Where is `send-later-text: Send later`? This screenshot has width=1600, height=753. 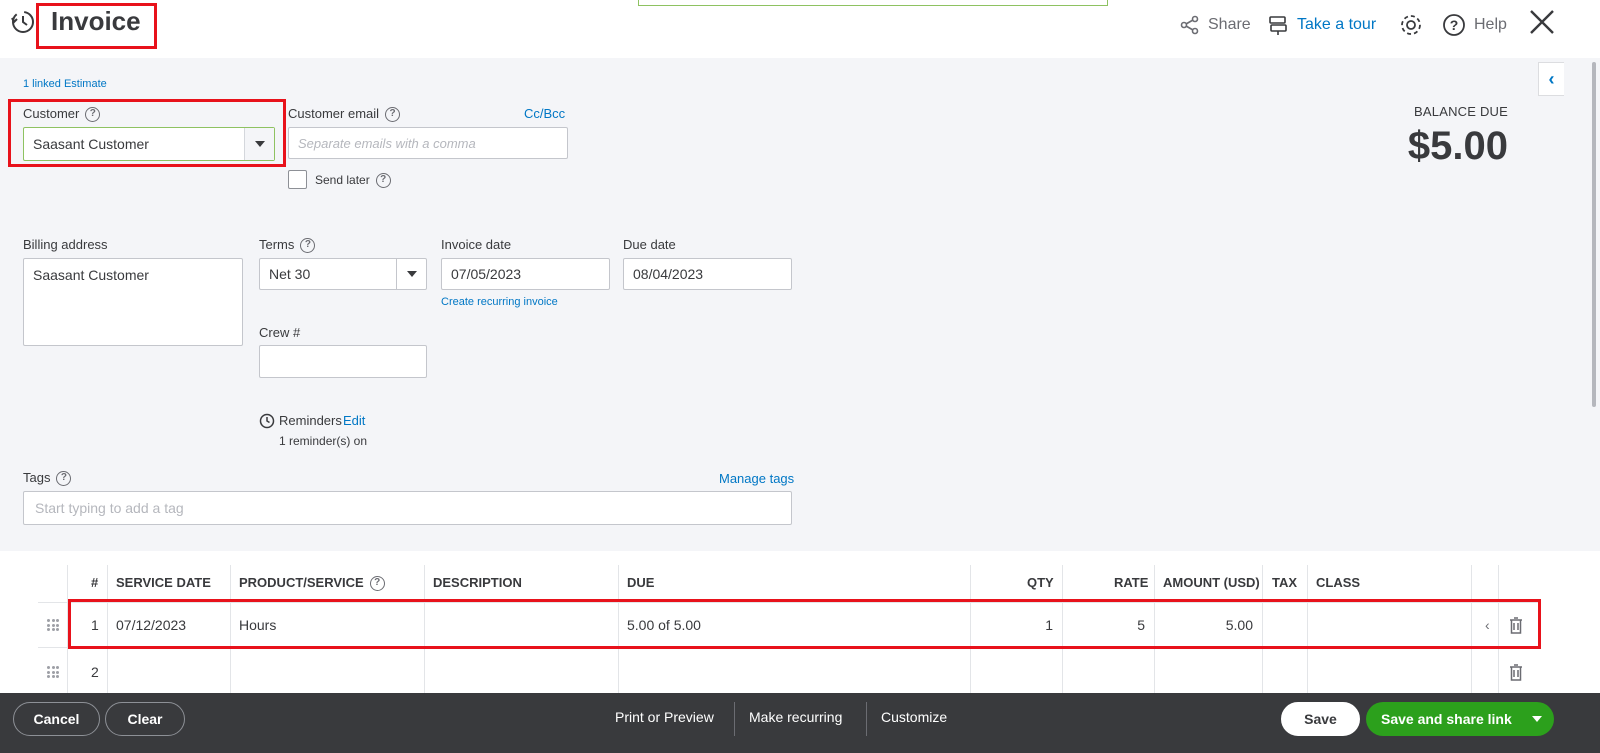 send-later-text: Send later is located at coordinates (342, 180).